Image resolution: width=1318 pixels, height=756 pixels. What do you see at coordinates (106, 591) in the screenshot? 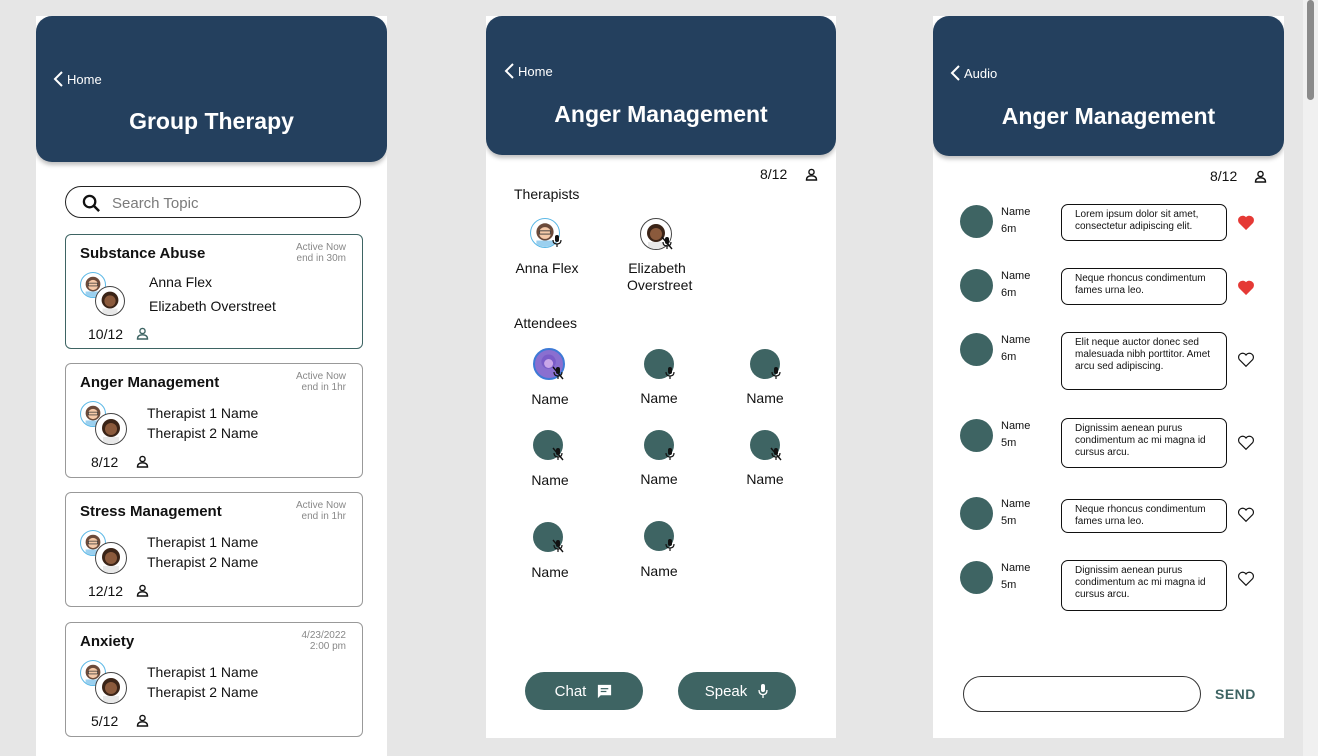
I see `participant-count: 12/12` at bounding box center [106, 591].